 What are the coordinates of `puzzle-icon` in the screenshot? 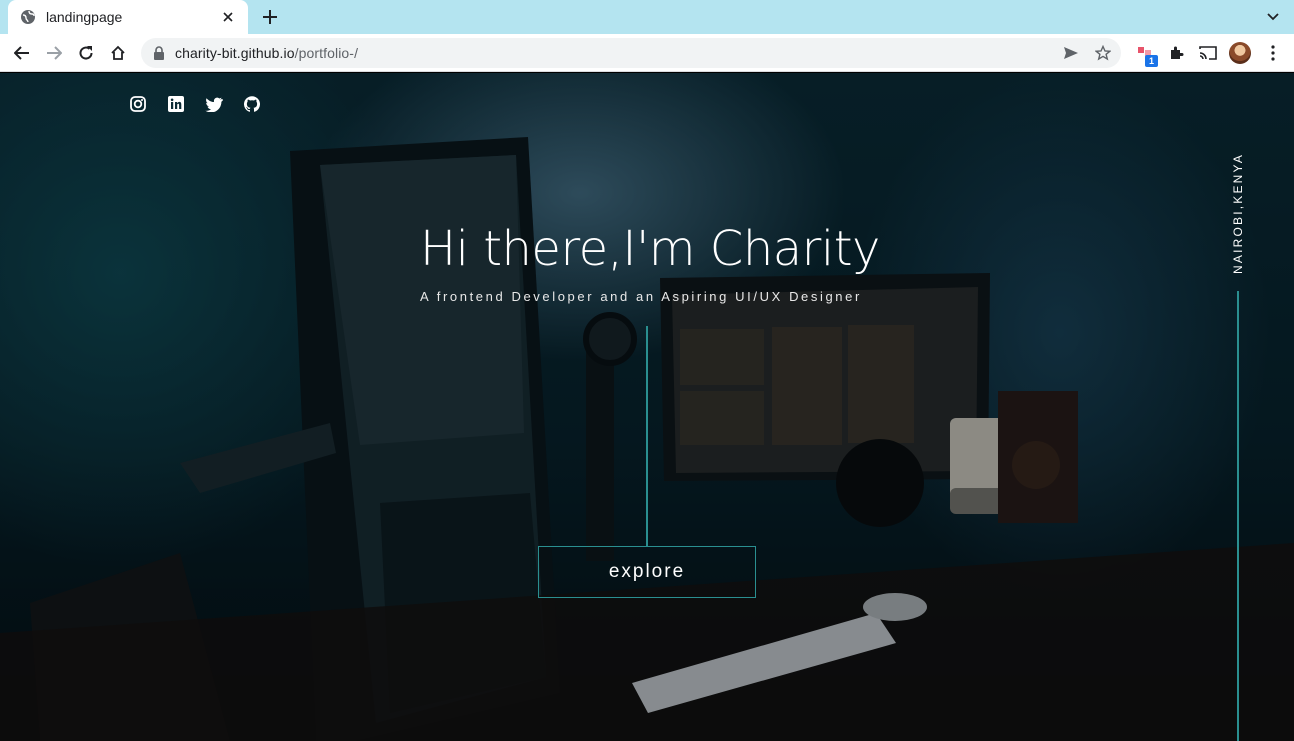 It's located at (1176, 53).